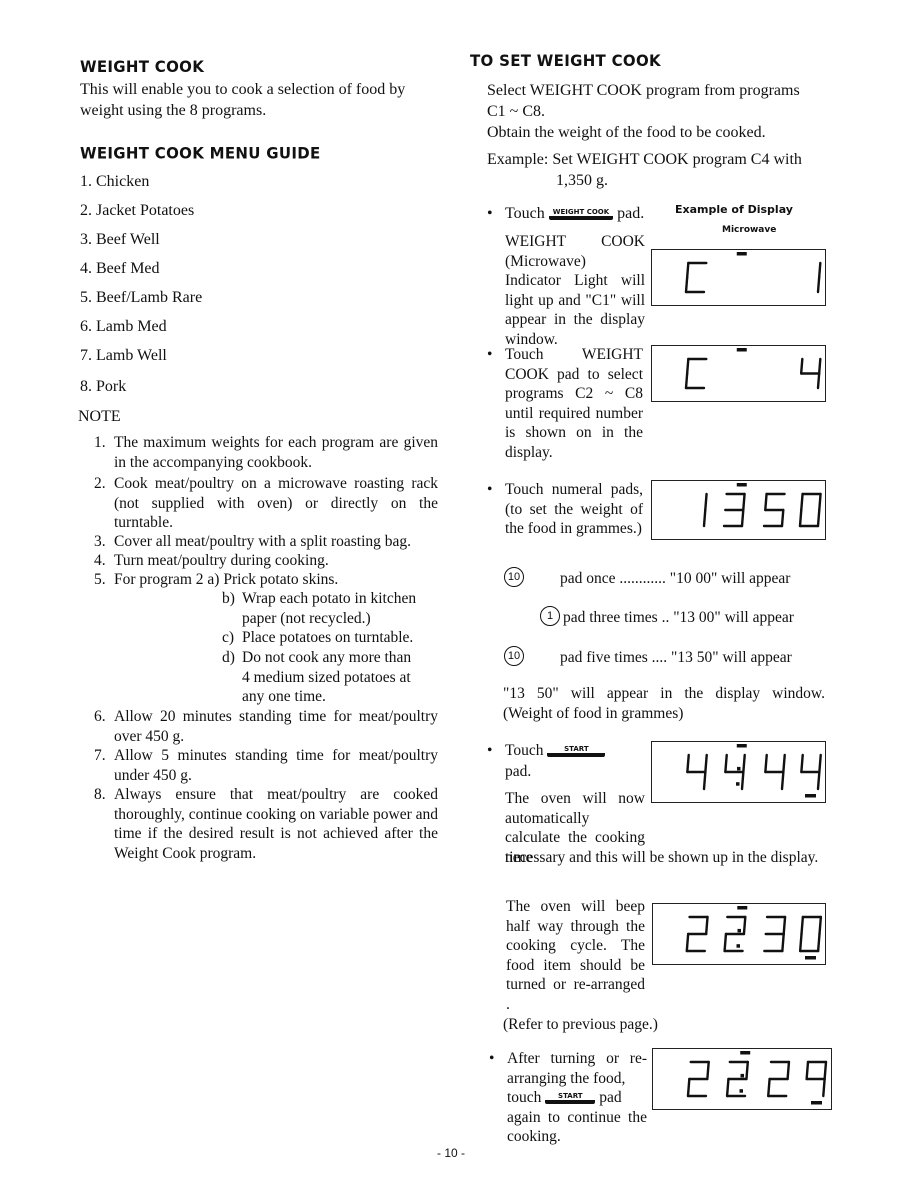 Image resolution: width=918 pixels, height=1188 pixels. I want to click on menu-item: 1. Chicken, so click(114, 182).